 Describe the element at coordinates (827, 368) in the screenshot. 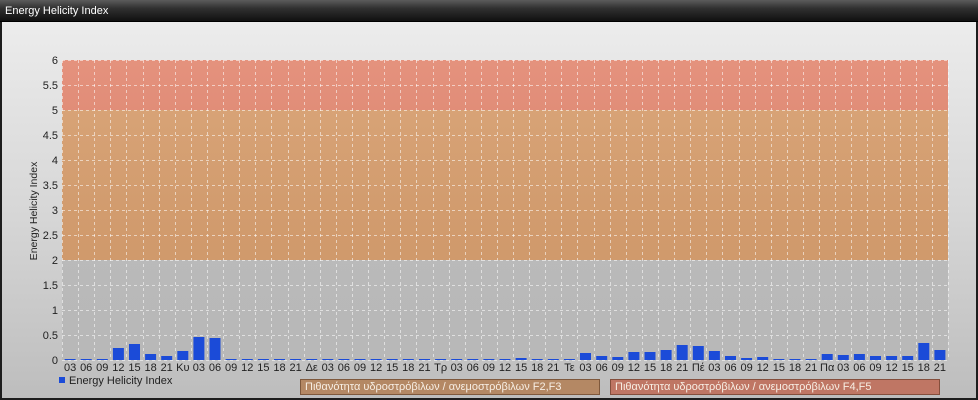

I see `x-tick-label: Πα` at that location.